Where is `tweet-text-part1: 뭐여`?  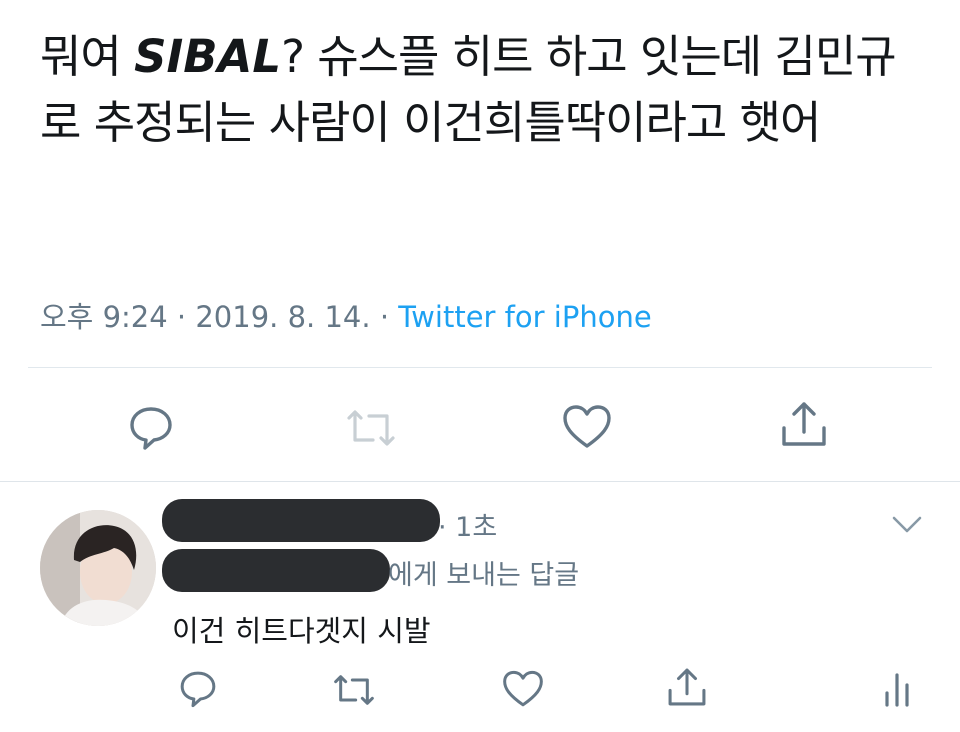 tweet-text-part1: 뭐여 is located at coordinates (87, 56).